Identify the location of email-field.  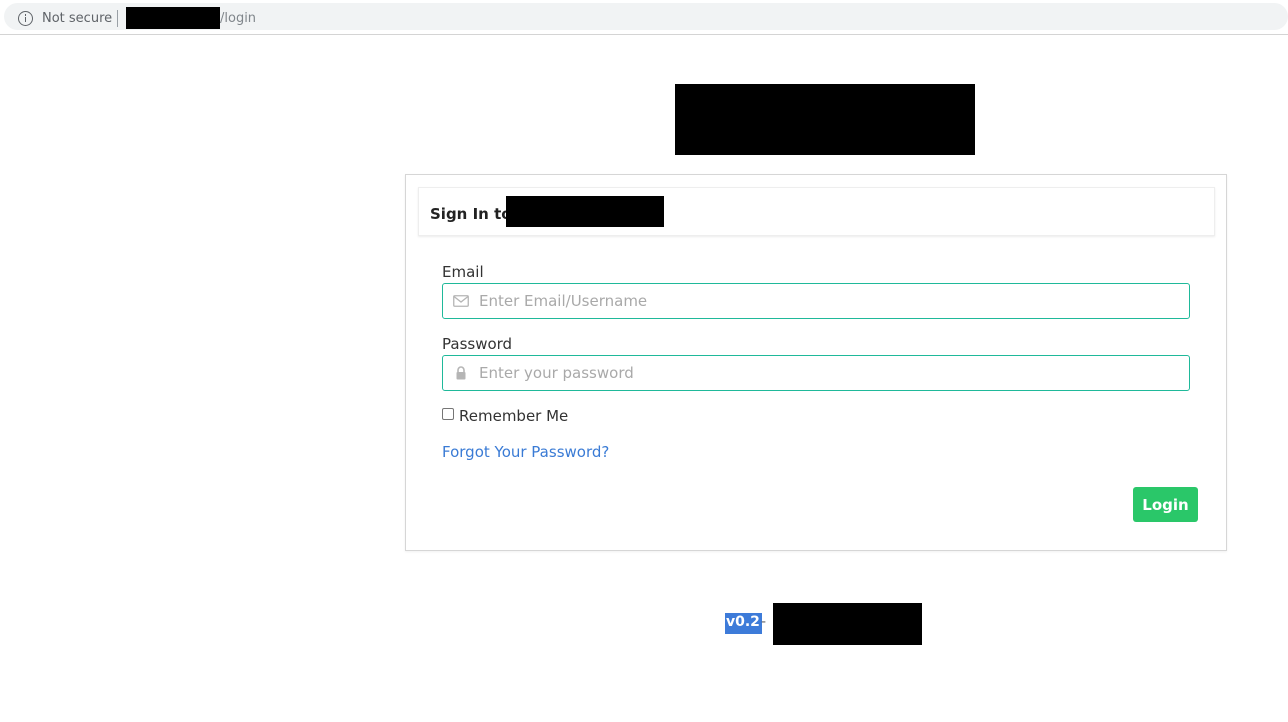
(816, 301).